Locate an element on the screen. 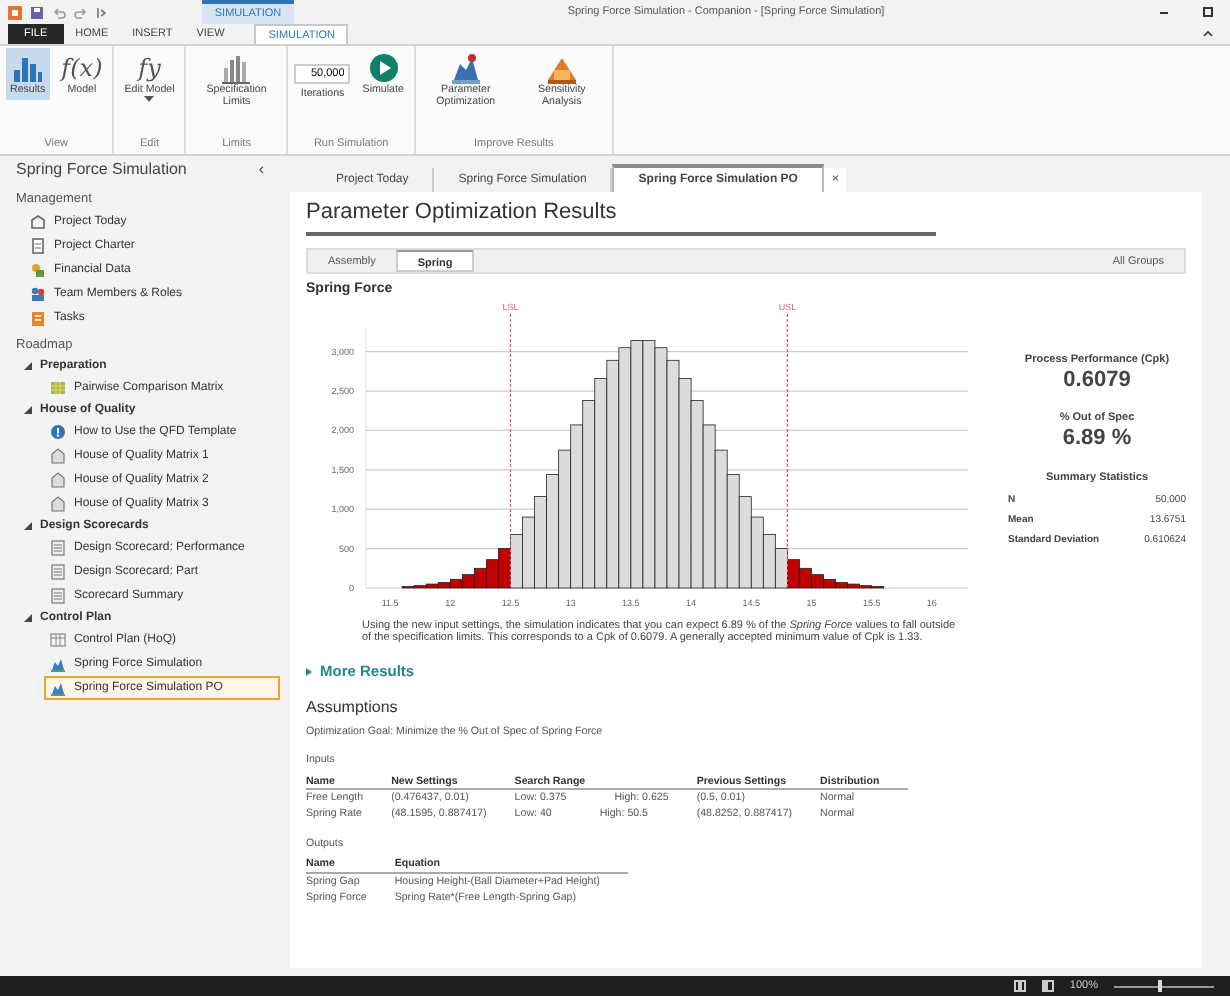 The width and height of the screenshot is (1230, 996). function-icon: fy is located at coordinates (149, 68).